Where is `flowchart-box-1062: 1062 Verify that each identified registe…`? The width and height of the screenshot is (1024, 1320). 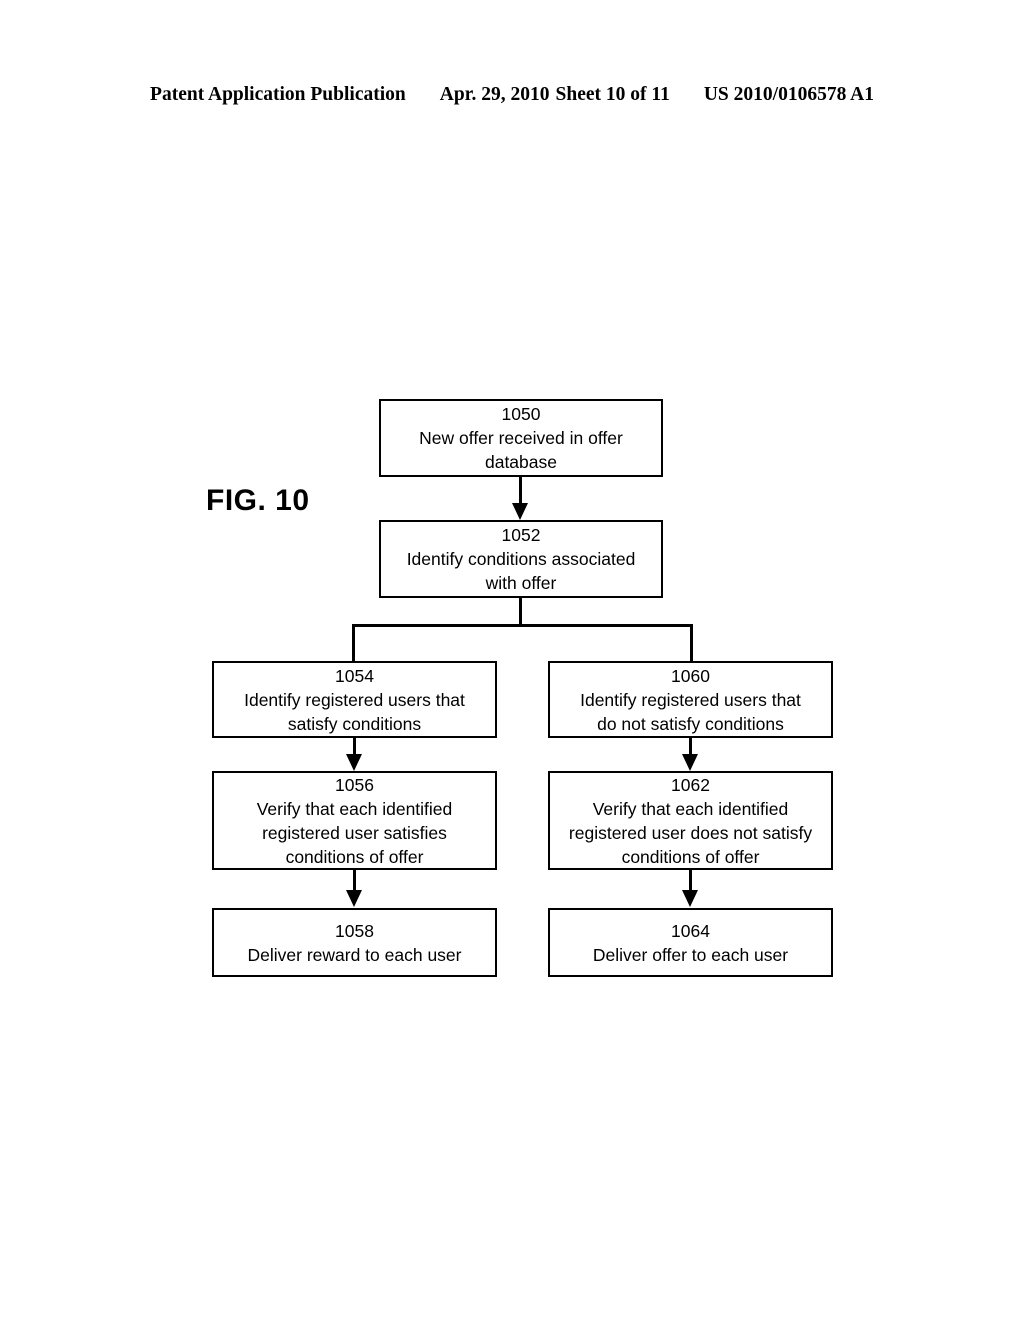 flowchart-box-1062: 1062 Verify that each identified registe… is located at coordinates (690, 820).